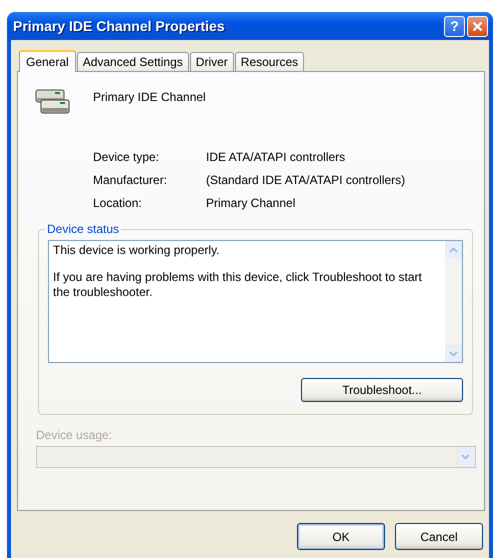 This screenshot has width=500, height=558. I want to click on tab: General, so click(47, 61).